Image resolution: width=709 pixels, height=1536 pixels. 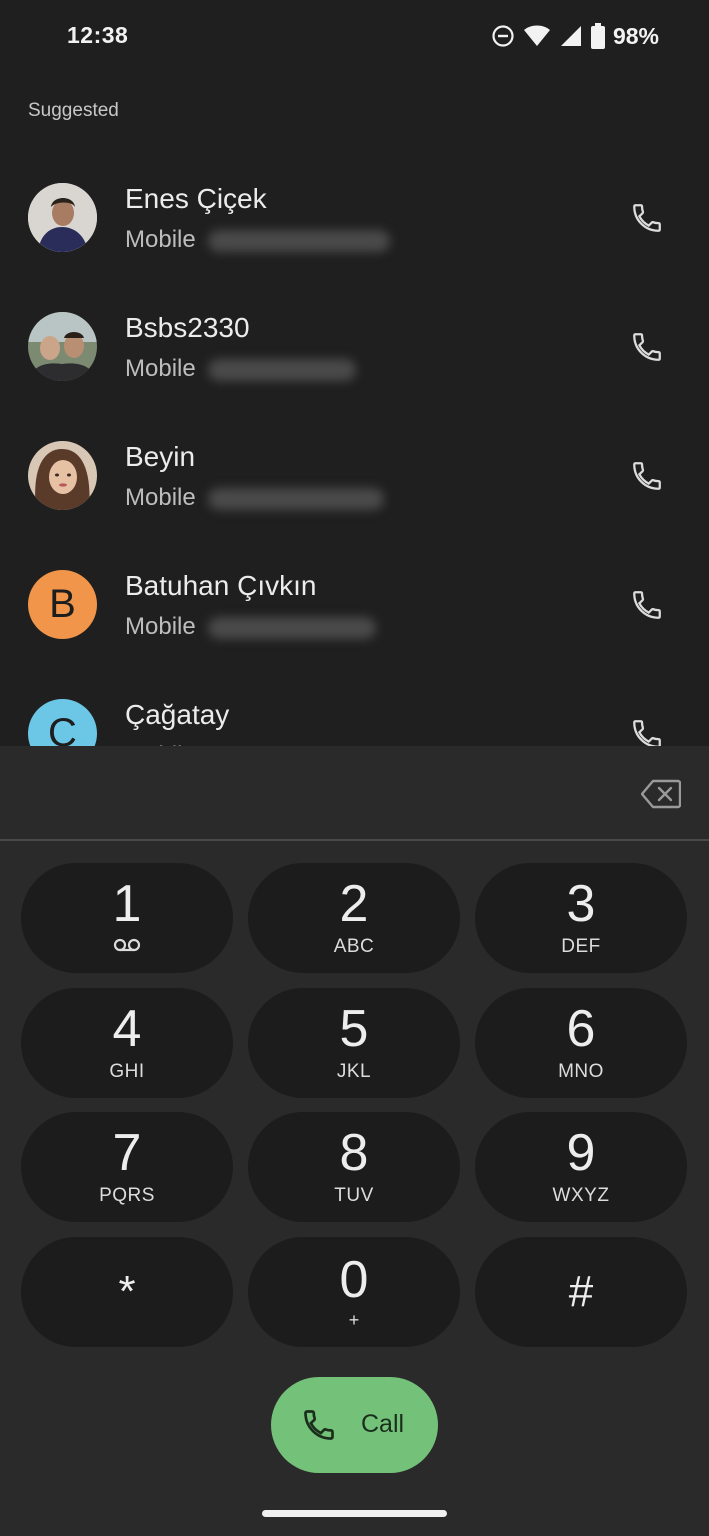 I want to click on dialpad-key-2: 2 ABC, so click(x=354, y=918).